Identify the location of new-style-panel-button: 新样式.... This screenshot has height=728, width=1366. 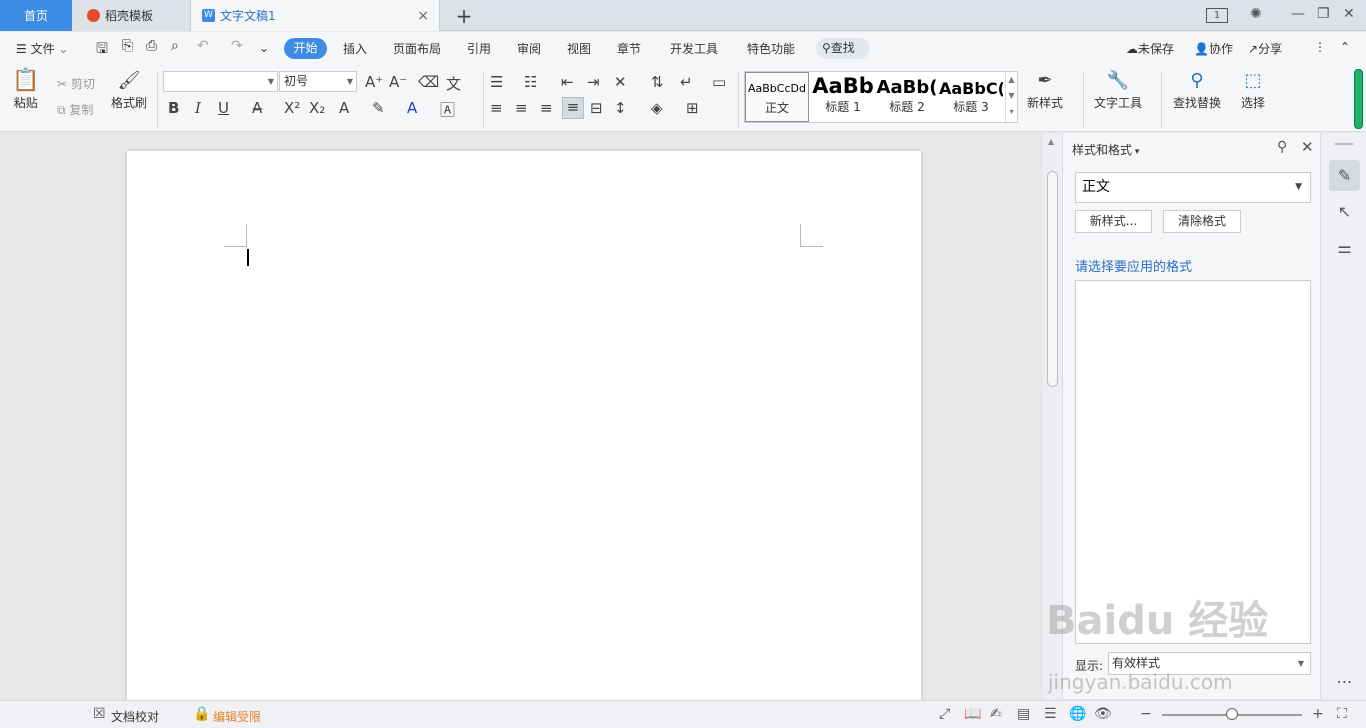
(1113, 221).